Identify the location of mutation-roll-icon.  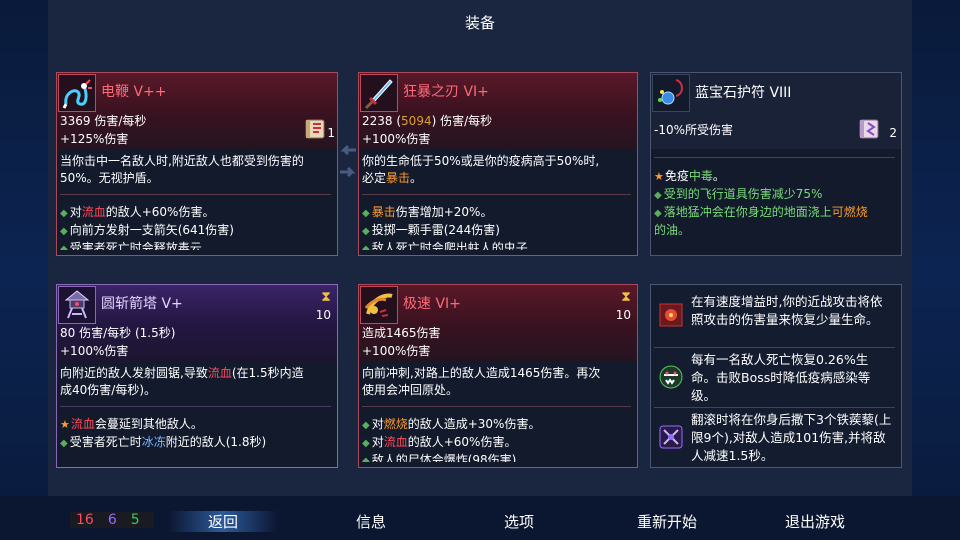
(671, 437).